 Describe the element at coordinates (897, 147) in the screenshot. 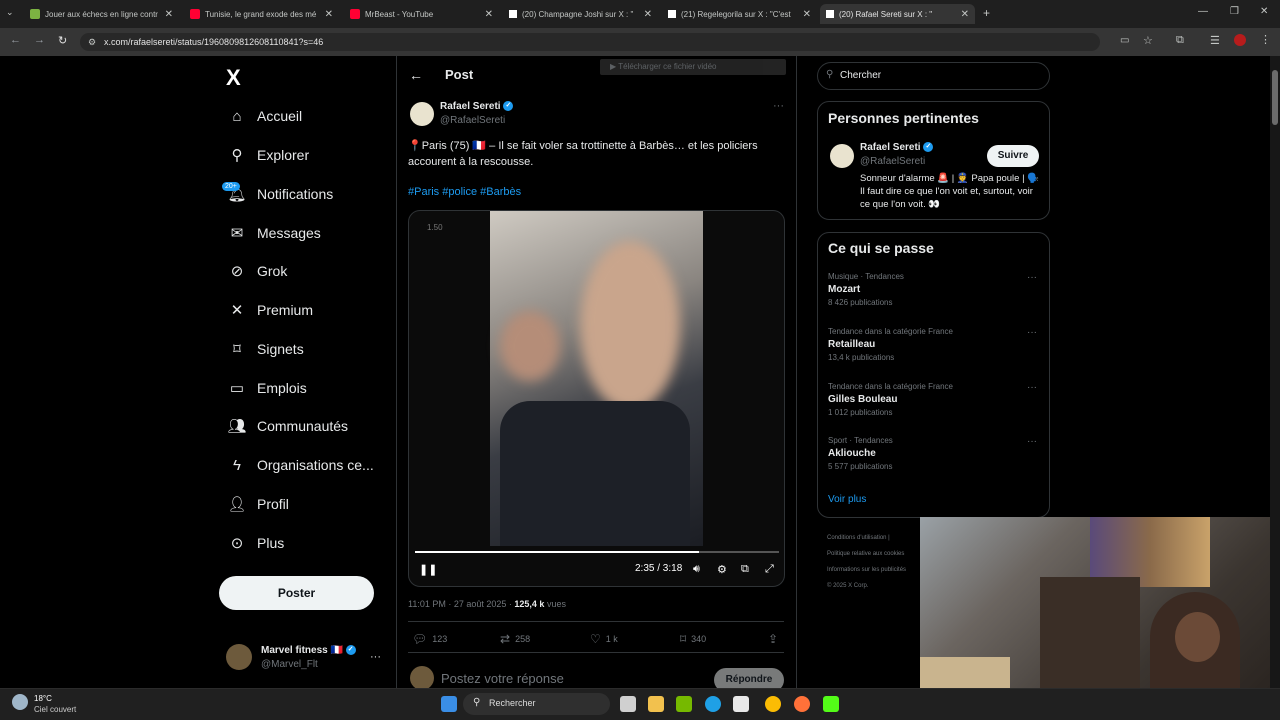

I see `person-name: Rafael Sereti ✓` at that location.